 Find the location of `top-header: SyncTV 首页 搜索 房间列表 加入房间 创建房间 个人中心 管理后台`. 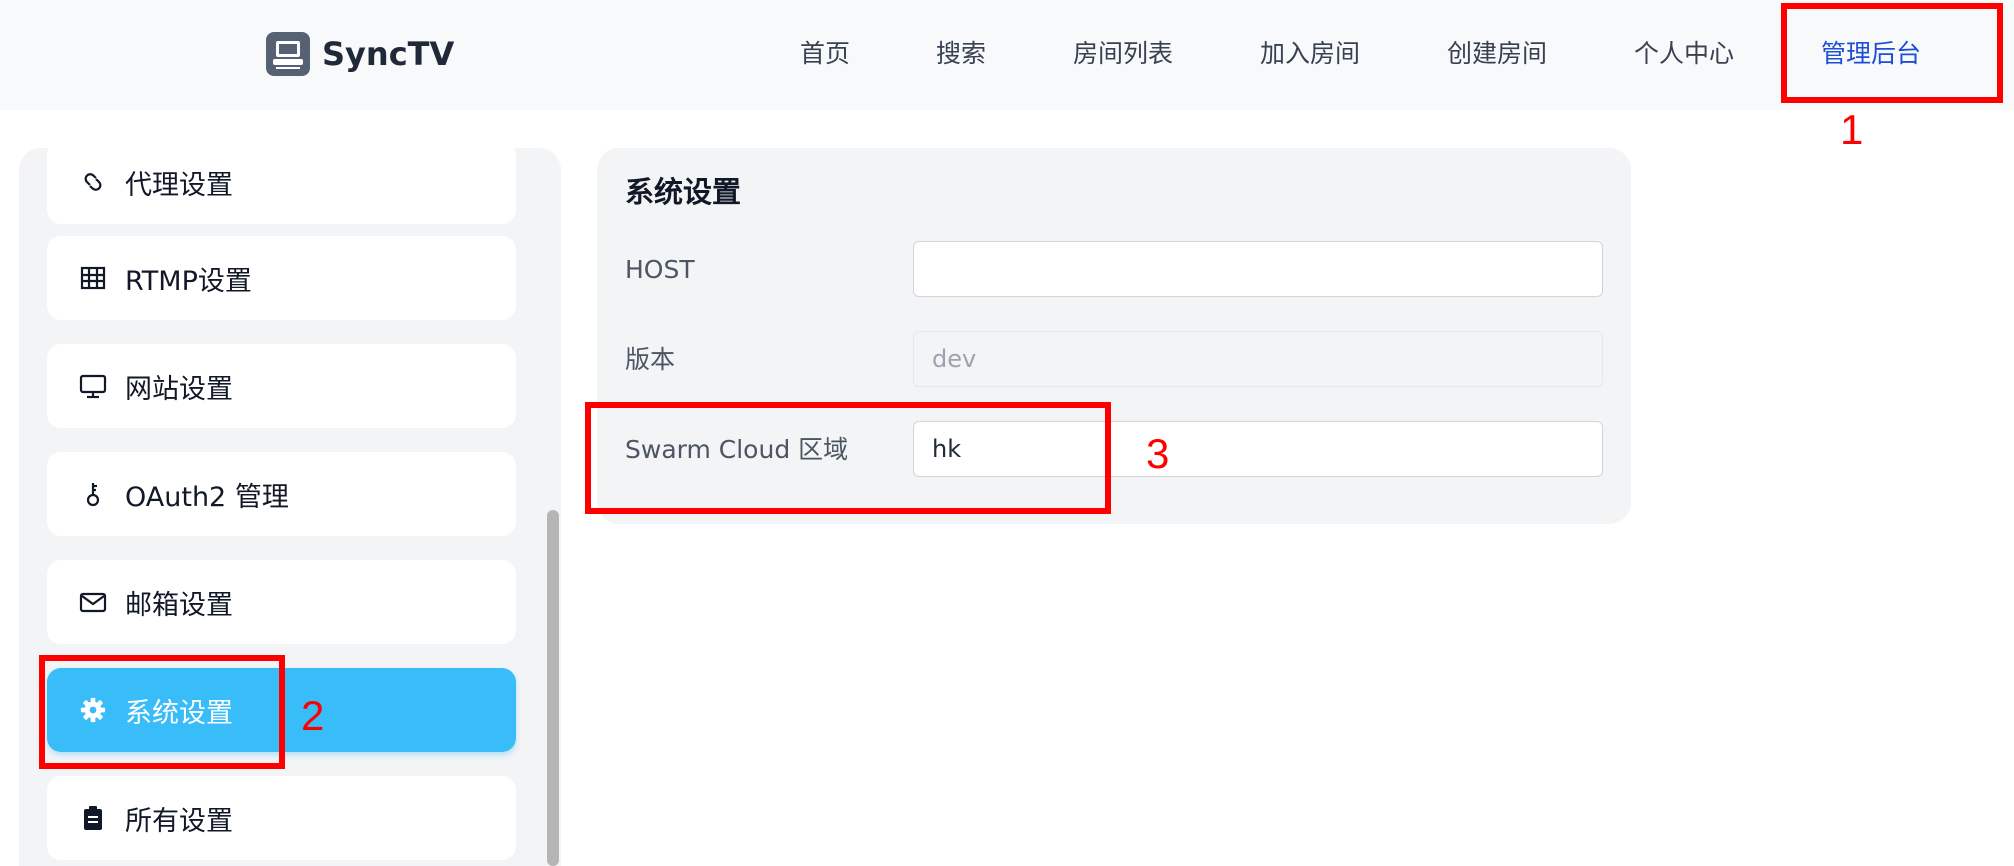

top-header: SyncTV 首页 搜索 房间列表 加入房间 创建房间 个人中心 管理后台 is located at coordinates (1007, 55).